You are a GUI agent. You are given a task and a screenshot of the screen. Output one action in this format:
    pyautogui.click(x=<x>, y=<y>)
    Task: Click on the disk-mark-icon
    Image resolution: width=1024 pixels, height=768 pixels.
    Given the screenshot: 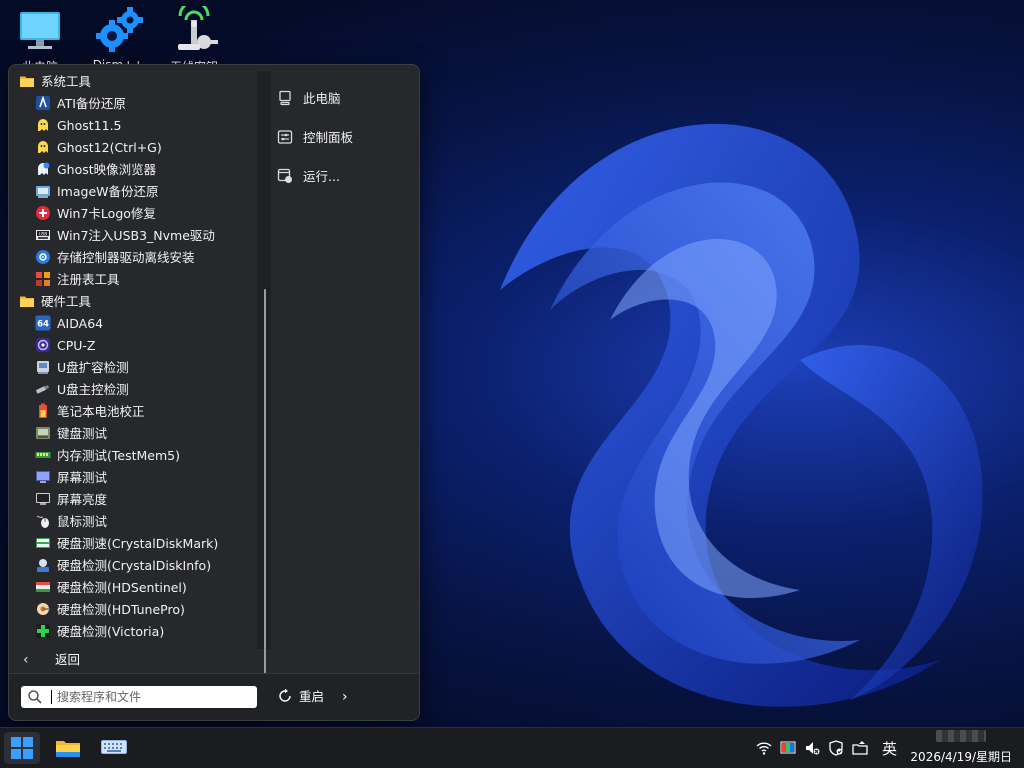 What is the action you would take?
    pyautogui.click(x=43, y=543)
    